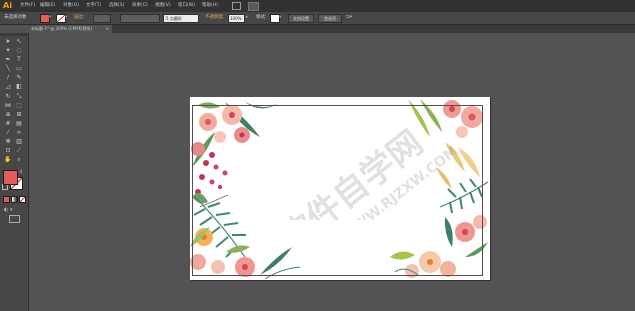 The width and height of the screenshot is (635, 311). I want to click on magic-wand-tool-icon: ✦, so click(8, 50).